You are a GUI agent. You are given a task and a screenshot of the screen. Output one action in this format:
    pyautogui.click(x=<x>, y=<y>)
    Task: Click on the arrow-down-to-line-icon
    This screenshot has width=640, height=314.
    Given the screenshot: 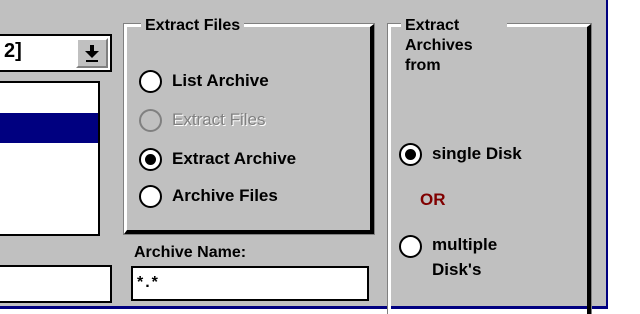 What is the action you would take?
    pyautogui.click(x=92, y=53)
    